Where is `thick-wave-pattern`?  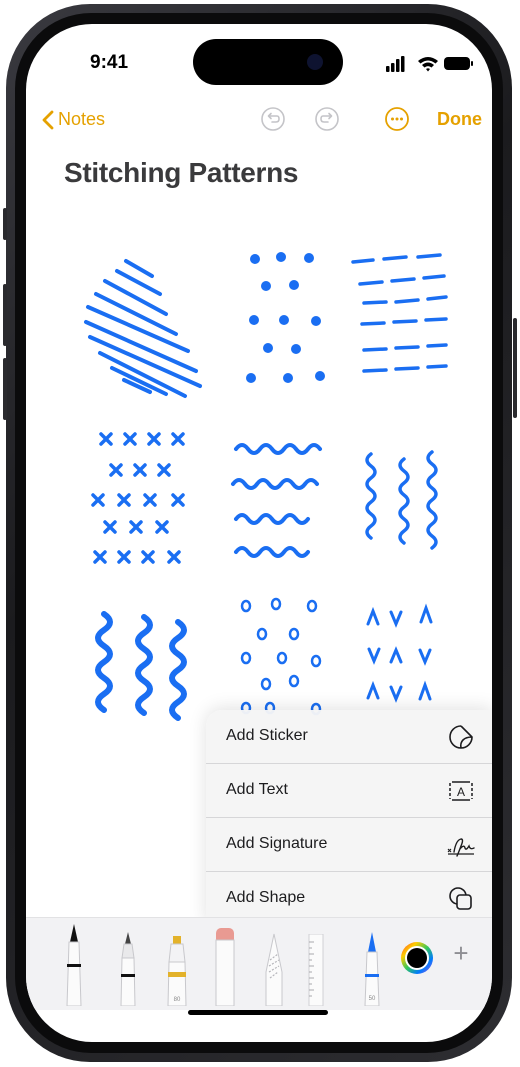 thick-wave-pattern is located at coordinates (141, 666).